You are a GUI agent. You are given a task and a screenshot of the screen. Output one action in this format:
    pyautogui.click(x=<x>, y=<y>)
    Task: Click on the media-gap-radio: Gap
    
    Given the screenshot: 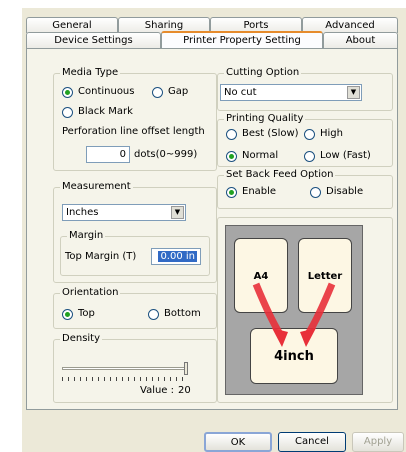 What is the action you would take?
    pyautogui.click(x=170, y=92)
    